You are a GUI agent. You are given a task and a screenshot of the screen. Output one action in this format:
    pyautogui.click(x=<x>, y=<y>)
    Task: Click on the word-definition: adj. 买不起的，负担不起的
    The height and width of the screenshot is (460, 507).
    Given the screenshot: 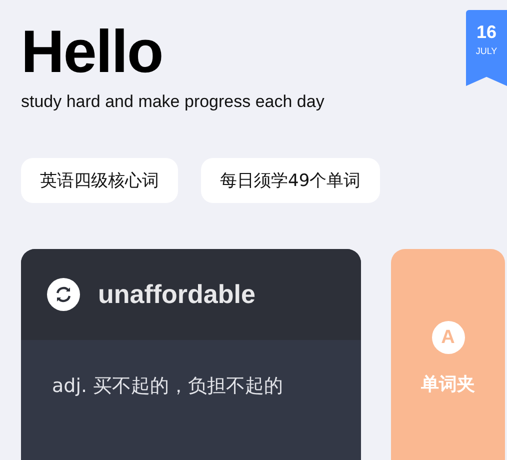 What is the action you would take?
    pyautogui.click(x=167, y=386)
    